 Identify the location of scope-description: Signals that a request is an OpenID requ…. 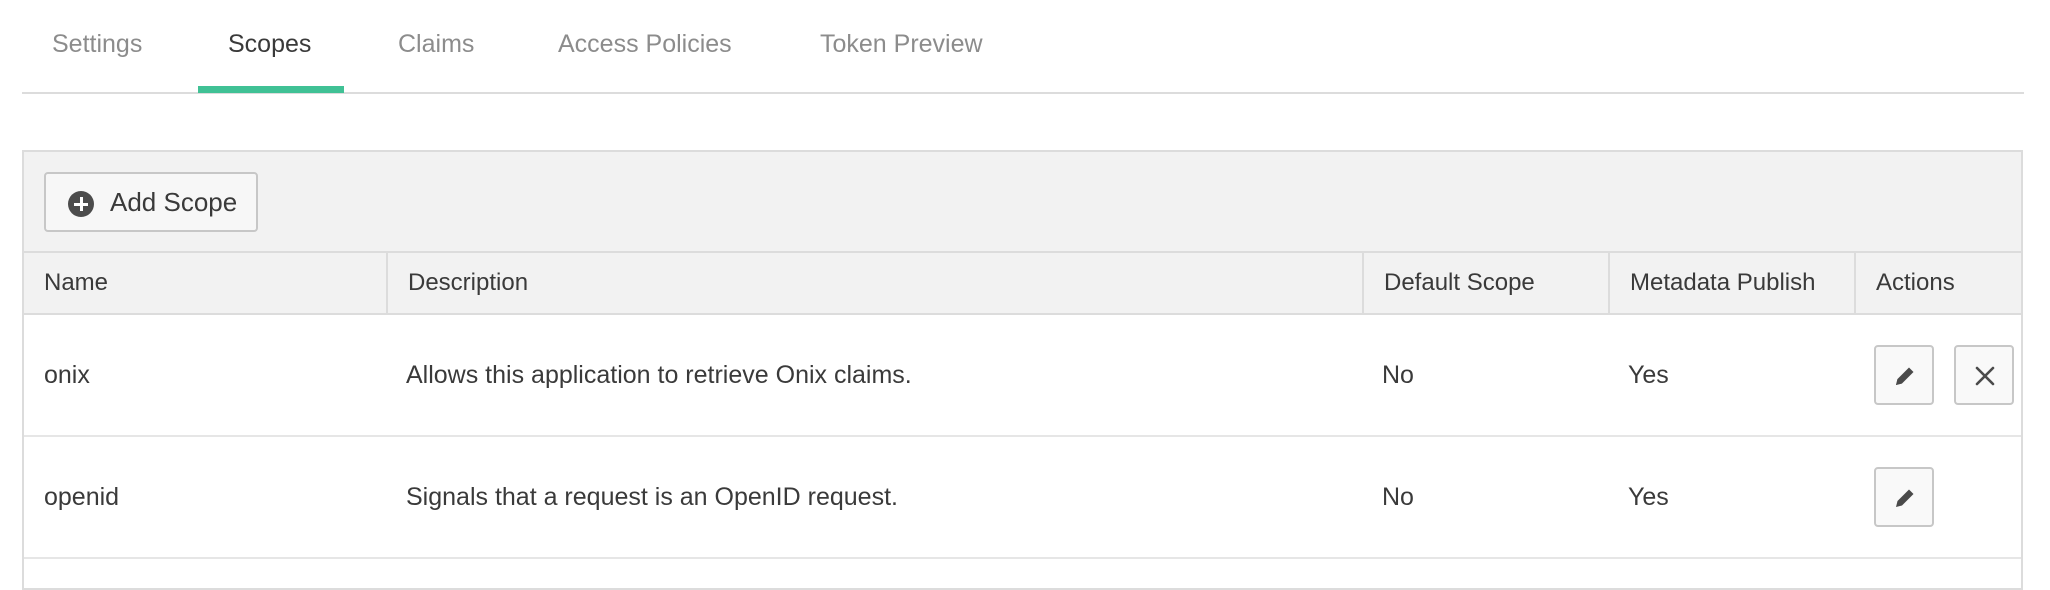
(652, 497).